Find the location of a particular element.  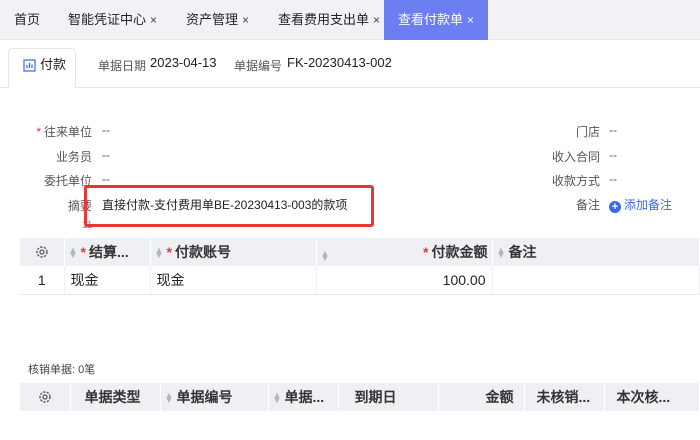

top-tab-bar: 首页 智能凭证中心 × 资产管理 × 查看费用支出单 × 查看付款单 × is located at coordinates (350, 20).